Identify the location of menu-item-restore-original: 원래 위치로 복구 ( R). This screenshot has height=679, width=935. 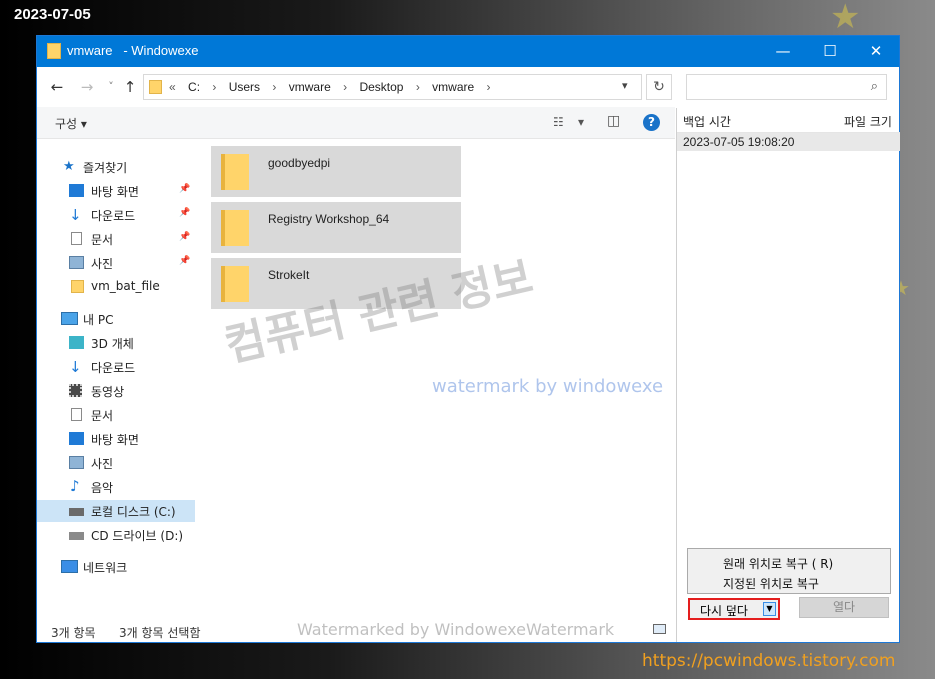
(778, 563).